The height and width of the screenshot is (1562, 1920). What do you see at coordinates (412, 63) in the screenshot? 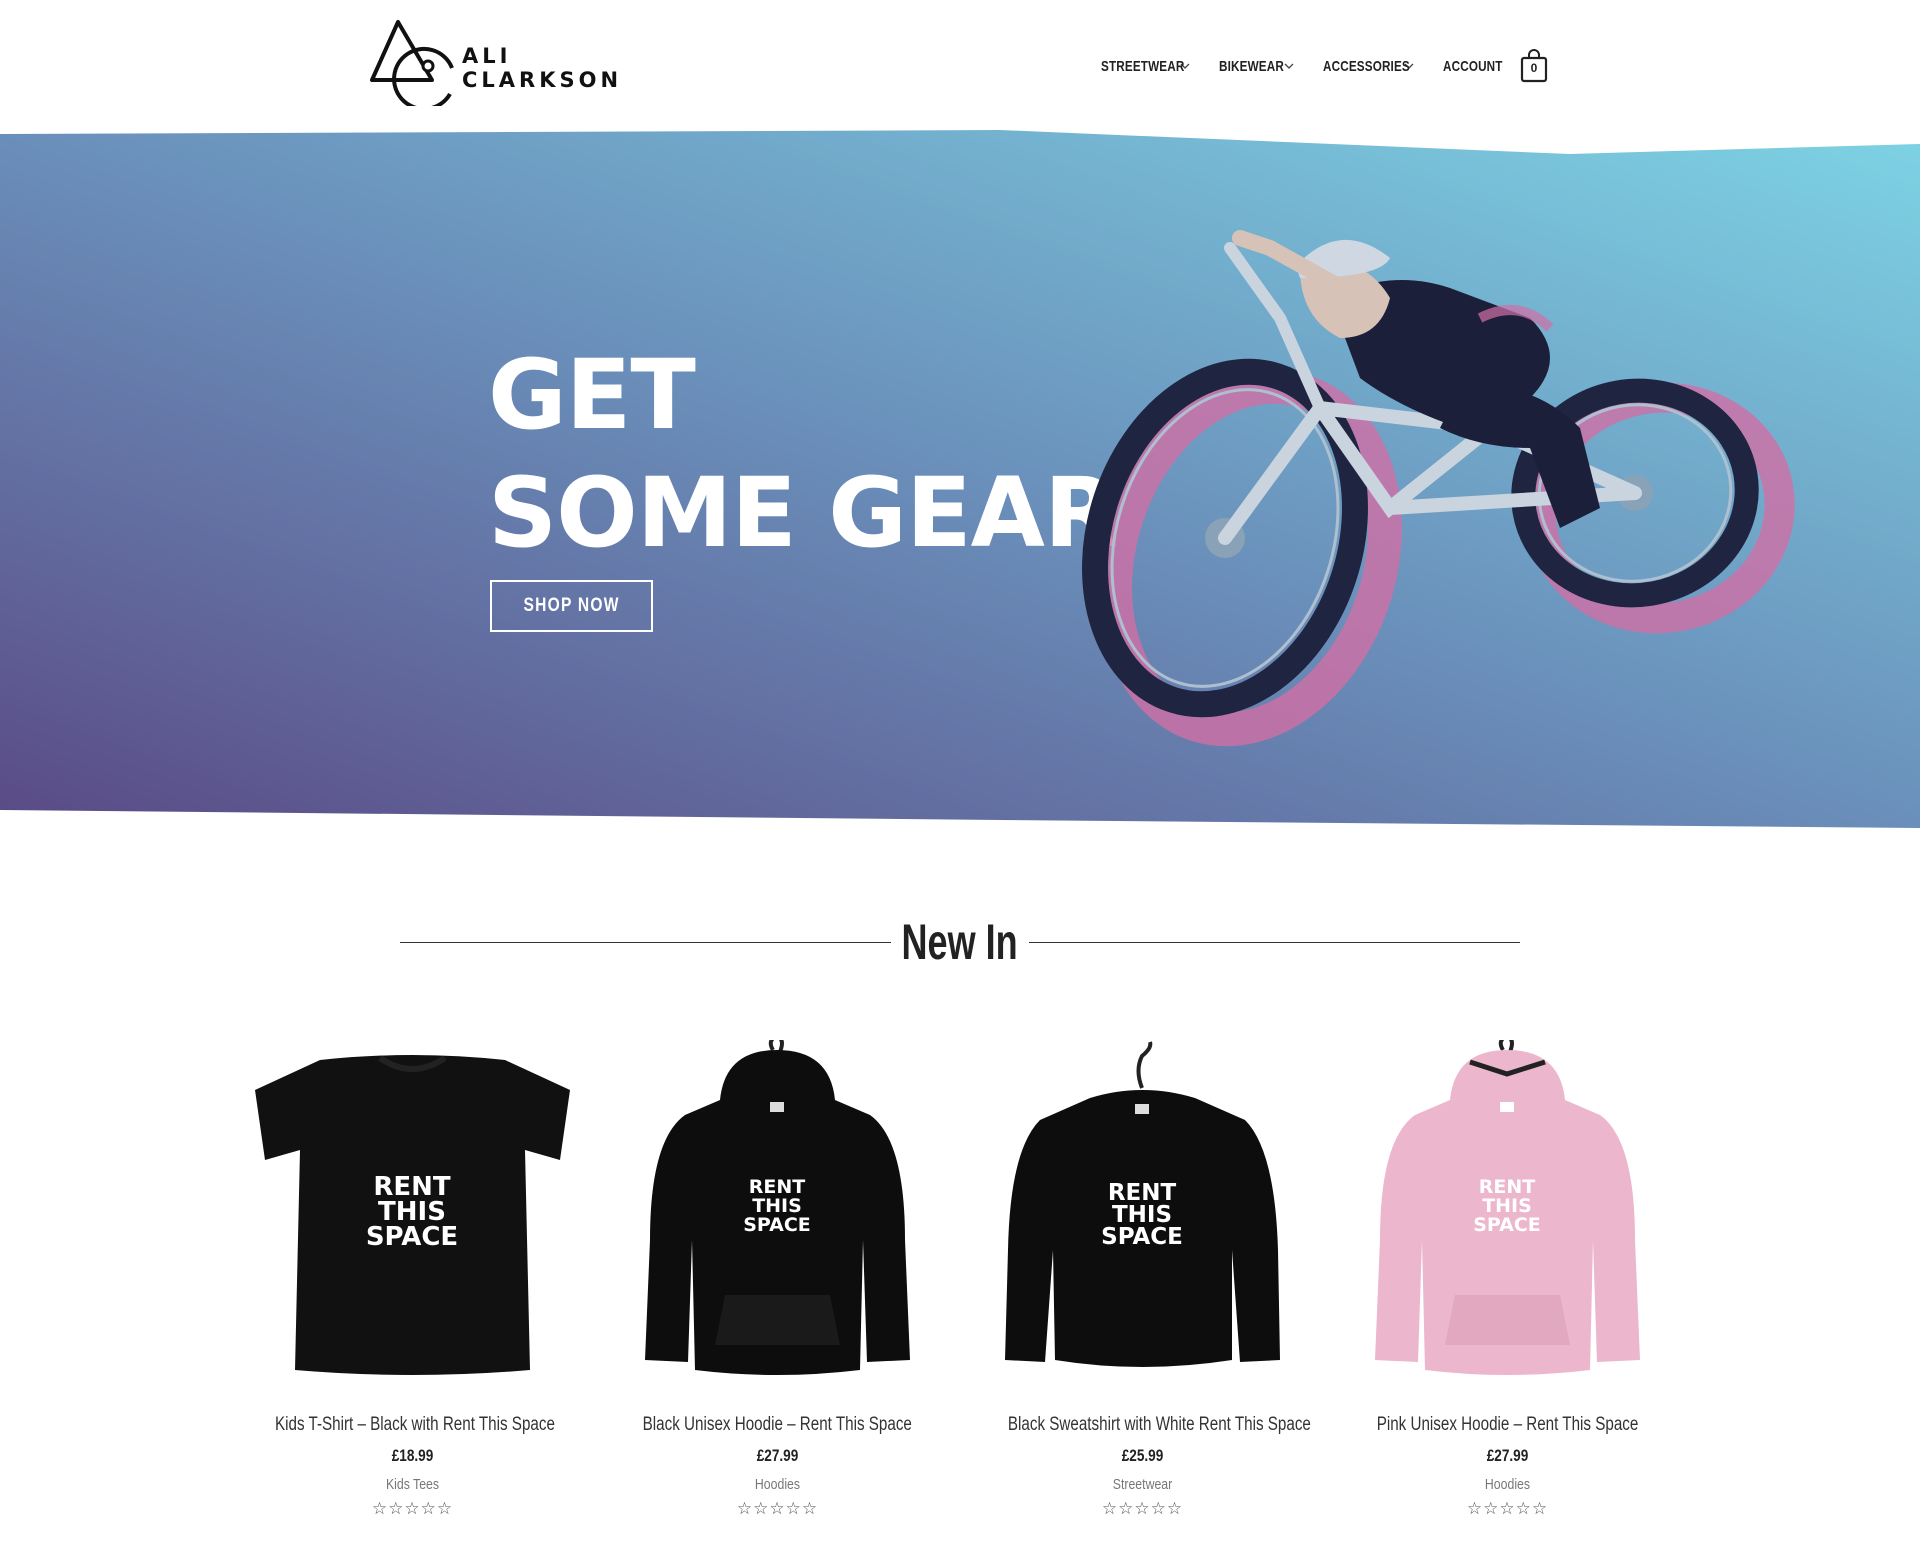
I see `logo-mark-icon` at bounding box center [412, 63].